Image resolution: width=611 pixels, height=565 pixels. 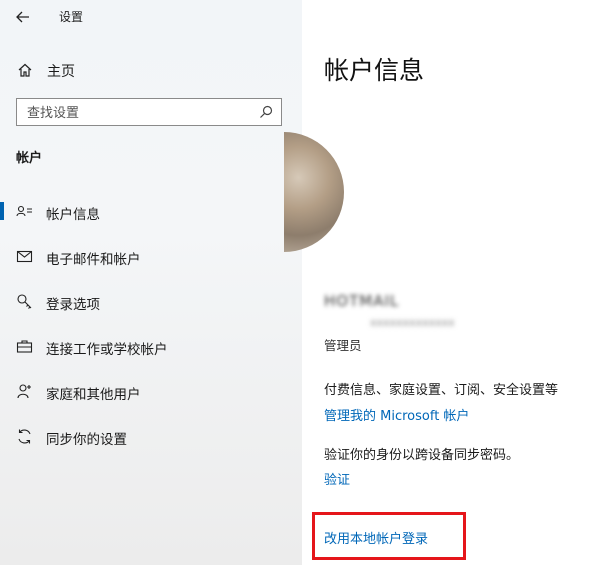 What do you see at coordinates (337, 478) in the screenshot?
I see `verify-link: 验证` at bounding box center [337, 478].